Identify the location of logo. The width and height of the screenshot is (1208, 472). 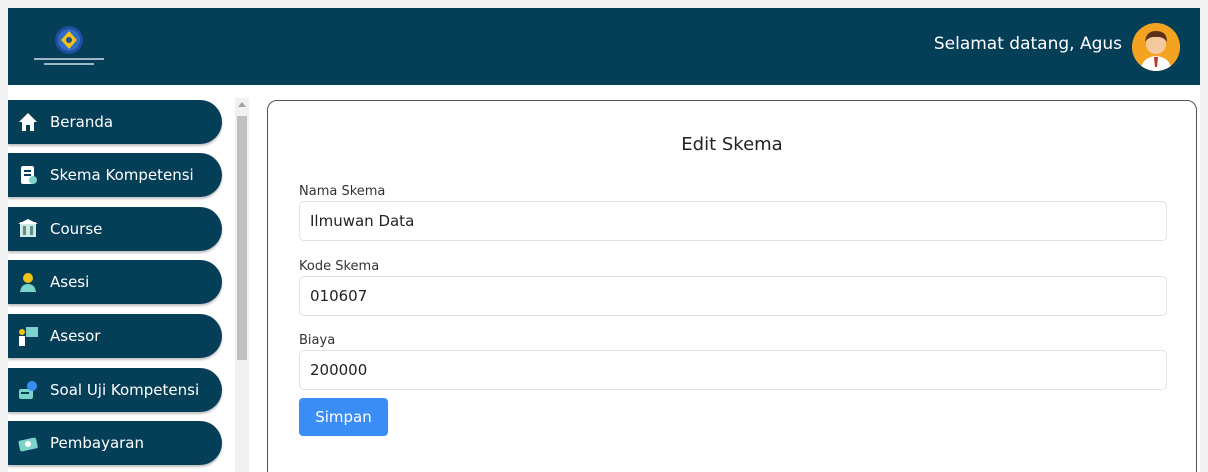
(69, 48).